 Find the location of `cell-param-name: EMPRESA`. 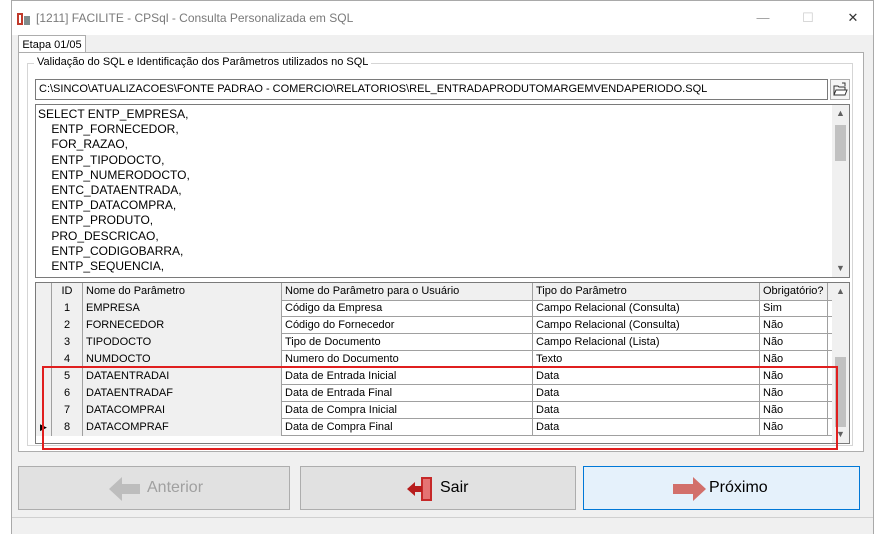

cell-param-name: EMPRESA is located at coordinates (182, 308).